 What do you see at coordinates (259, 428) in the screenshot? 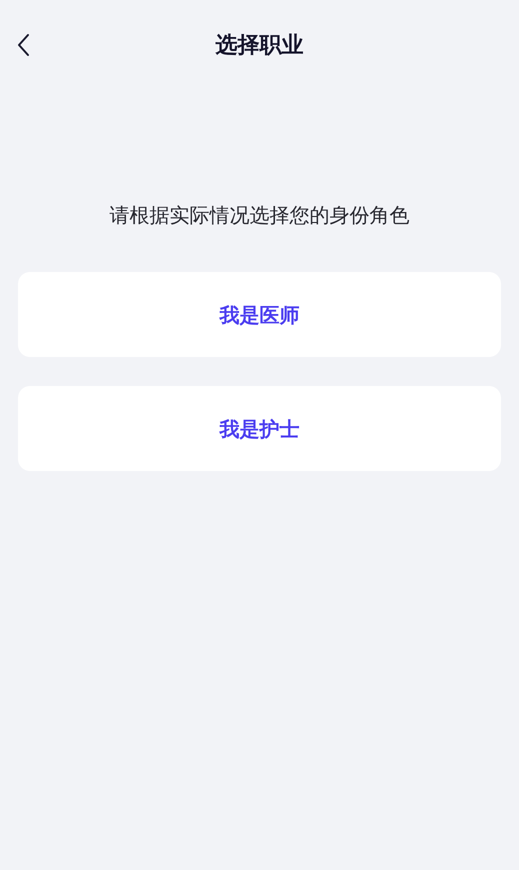
I see `role-option-button: 我是护士` at bounding box center [259, 428].